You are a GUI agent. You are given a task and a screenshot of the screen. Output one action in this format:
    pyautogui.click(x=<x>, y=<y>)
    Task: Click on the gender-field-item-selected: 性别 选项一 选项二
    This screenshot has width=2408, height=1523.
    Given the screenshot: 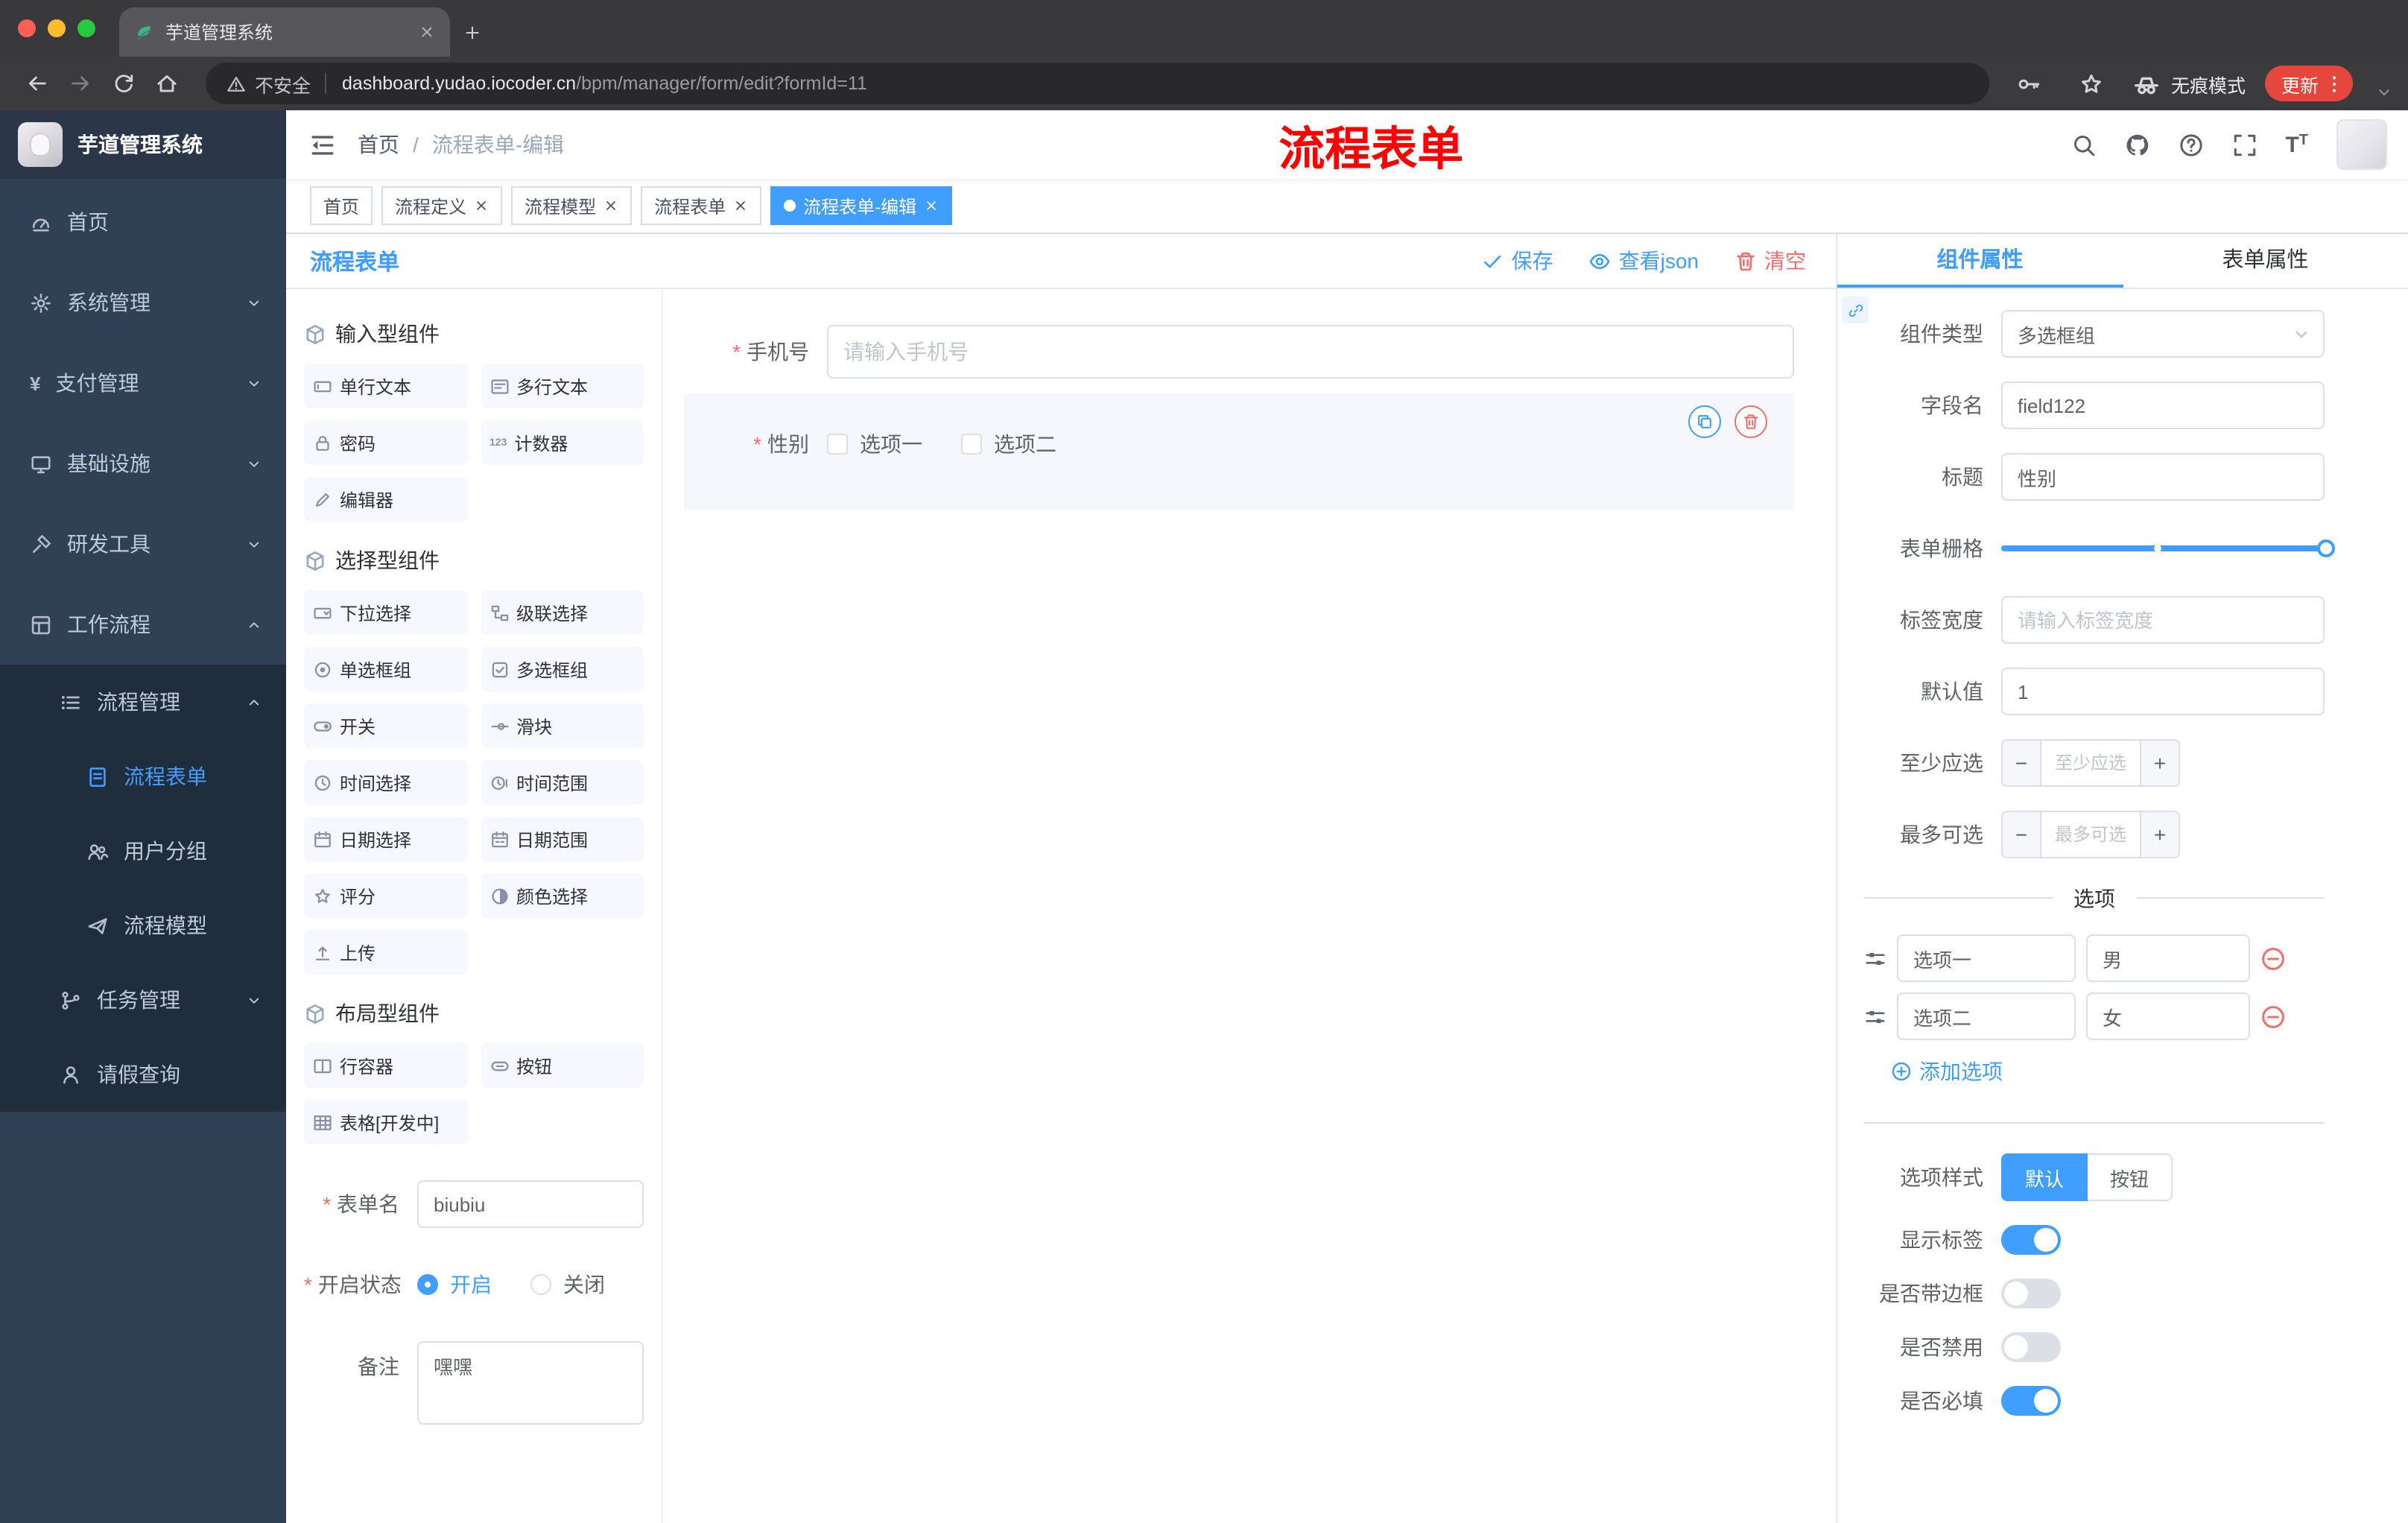 What is the action you would take?
    pyautogui.click(x=1239, y=451)
    